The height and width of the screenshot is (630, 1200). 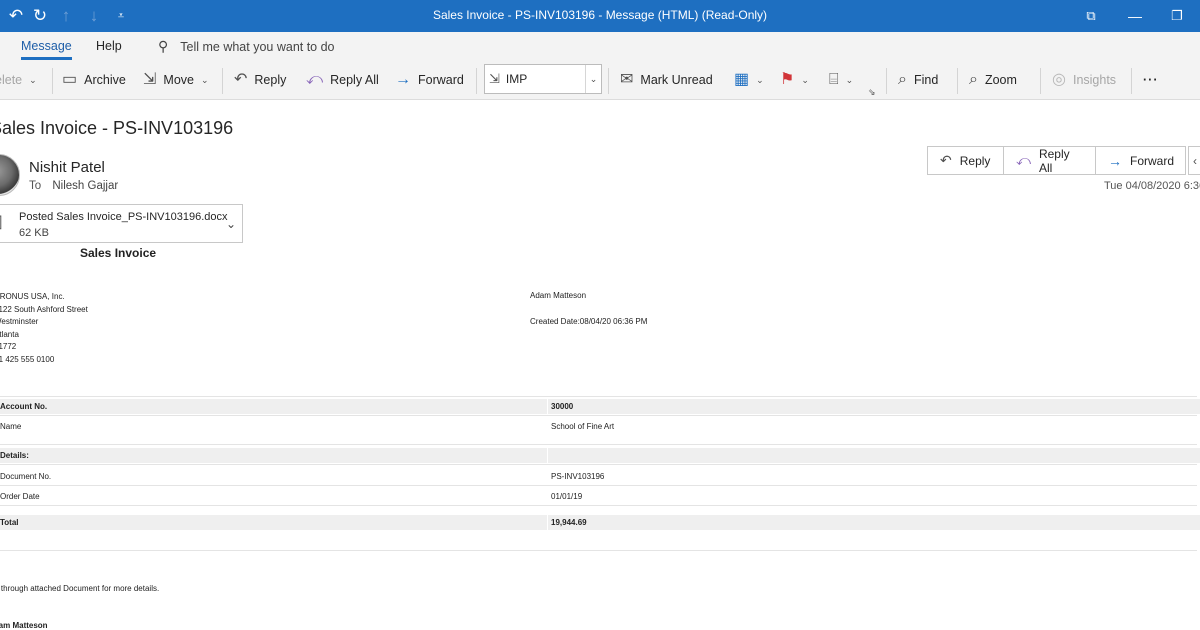 I want to click on quick-steps-combo: ⇲ IMP ⌄, so click(x=543, y=79).